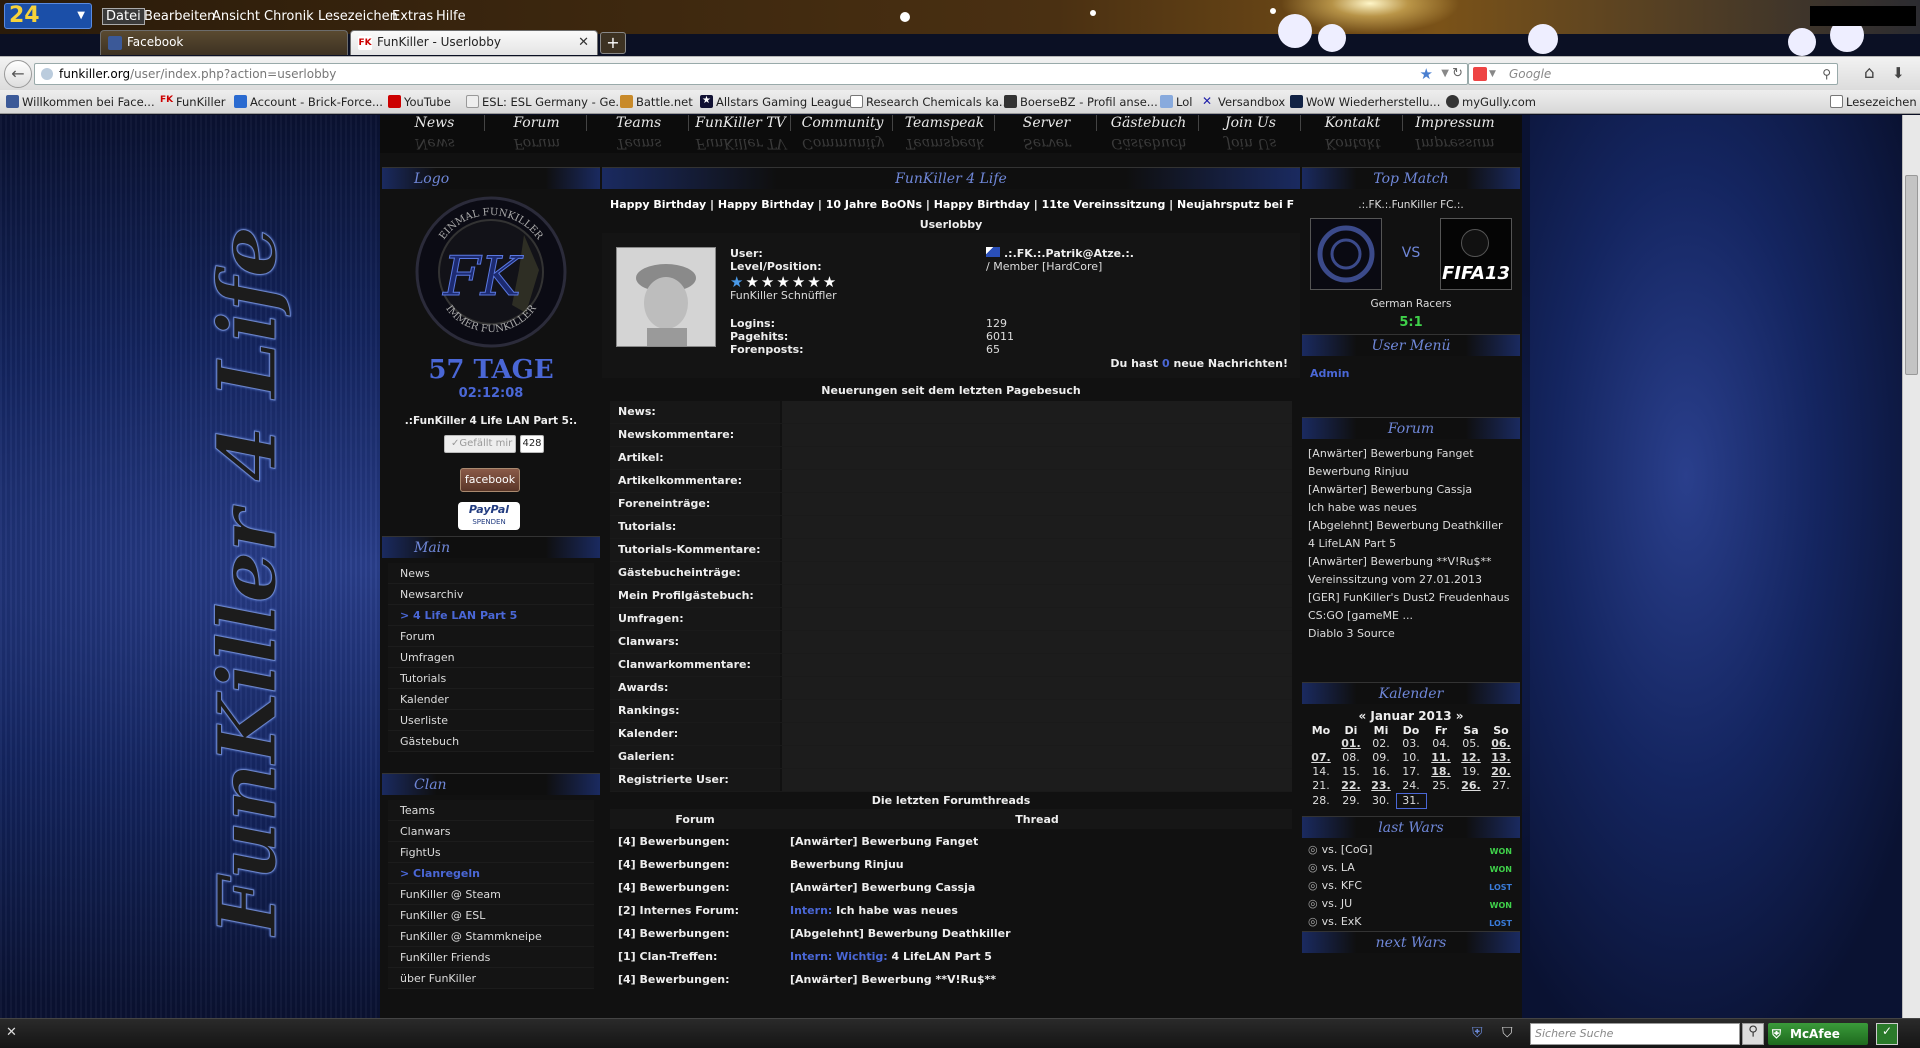  I want to click on nav-kontakt: Kontakt, so click(1353, 123).